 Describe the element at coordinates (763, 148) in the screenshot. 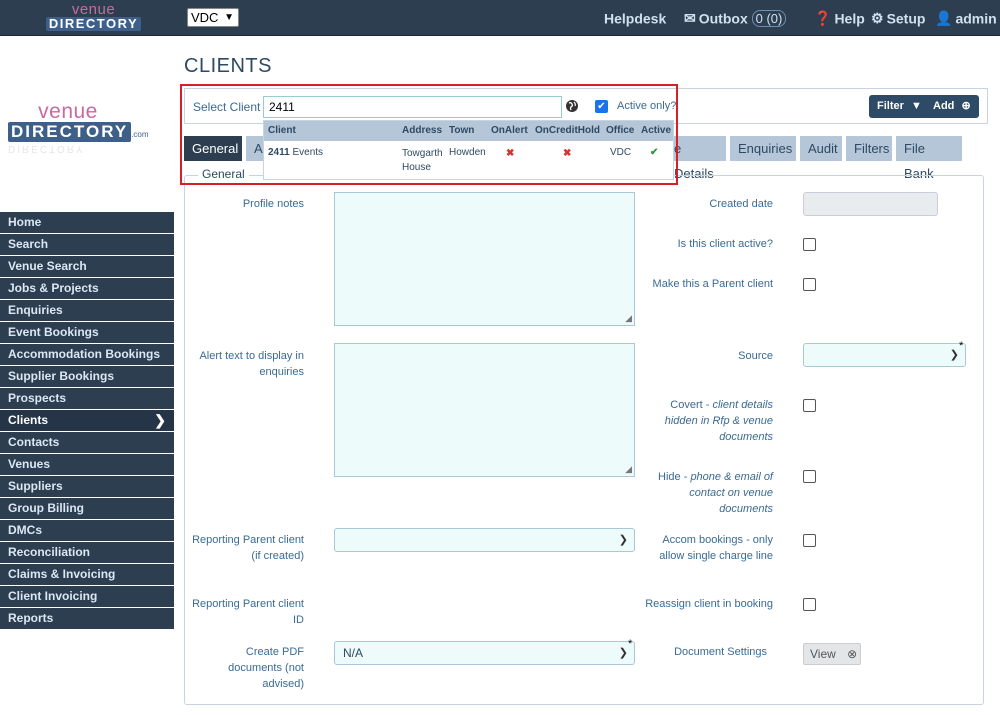

I see `tab-enquiries: Enquiries` at that location.